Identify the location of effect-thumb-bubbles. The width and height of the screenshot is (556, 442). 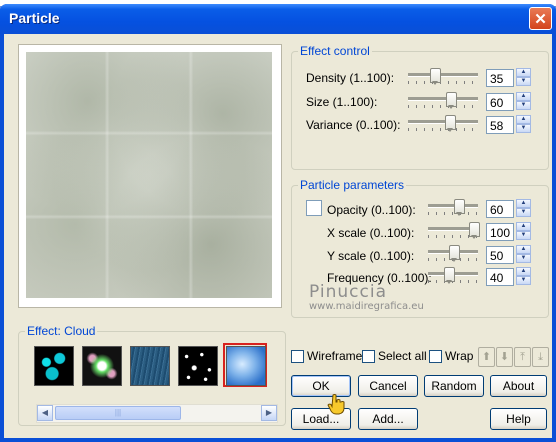
(54, 366).